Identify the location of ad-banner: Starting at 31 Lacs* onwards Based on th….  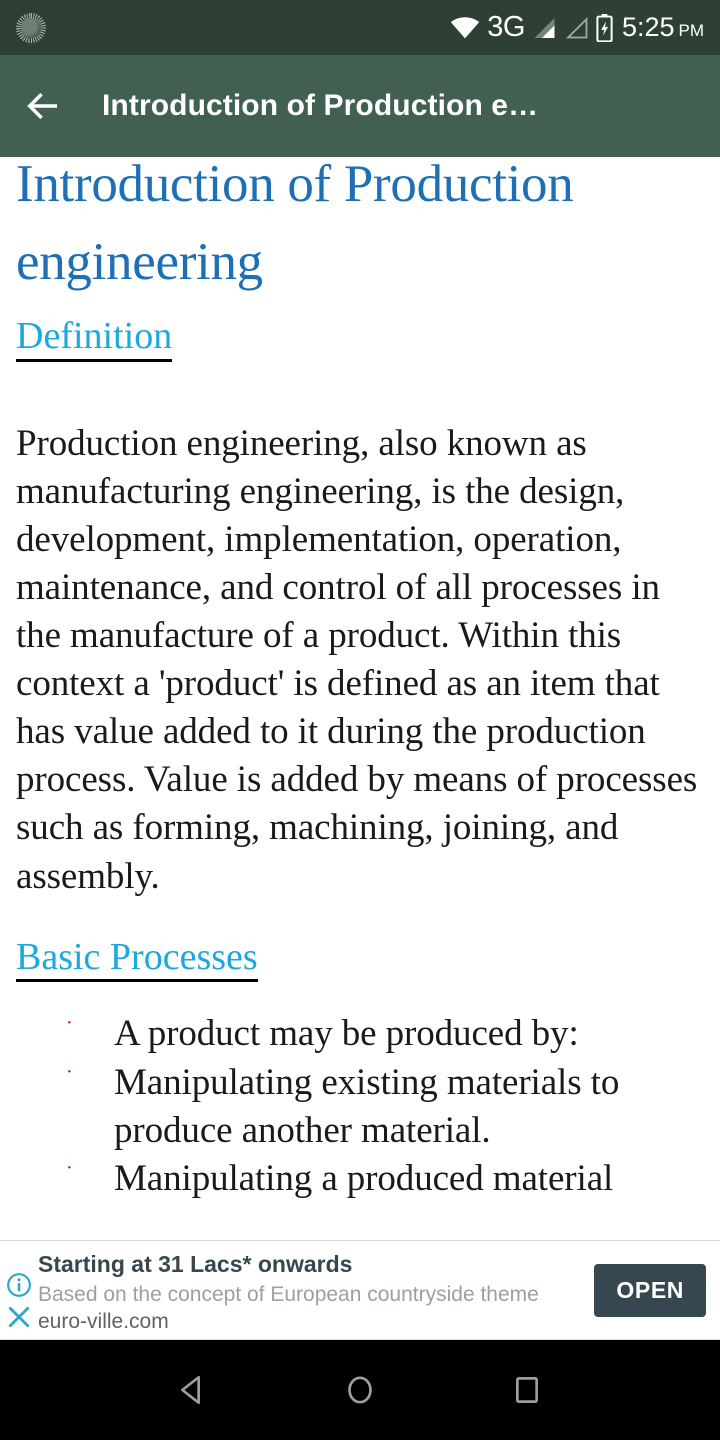
(360, 1290).